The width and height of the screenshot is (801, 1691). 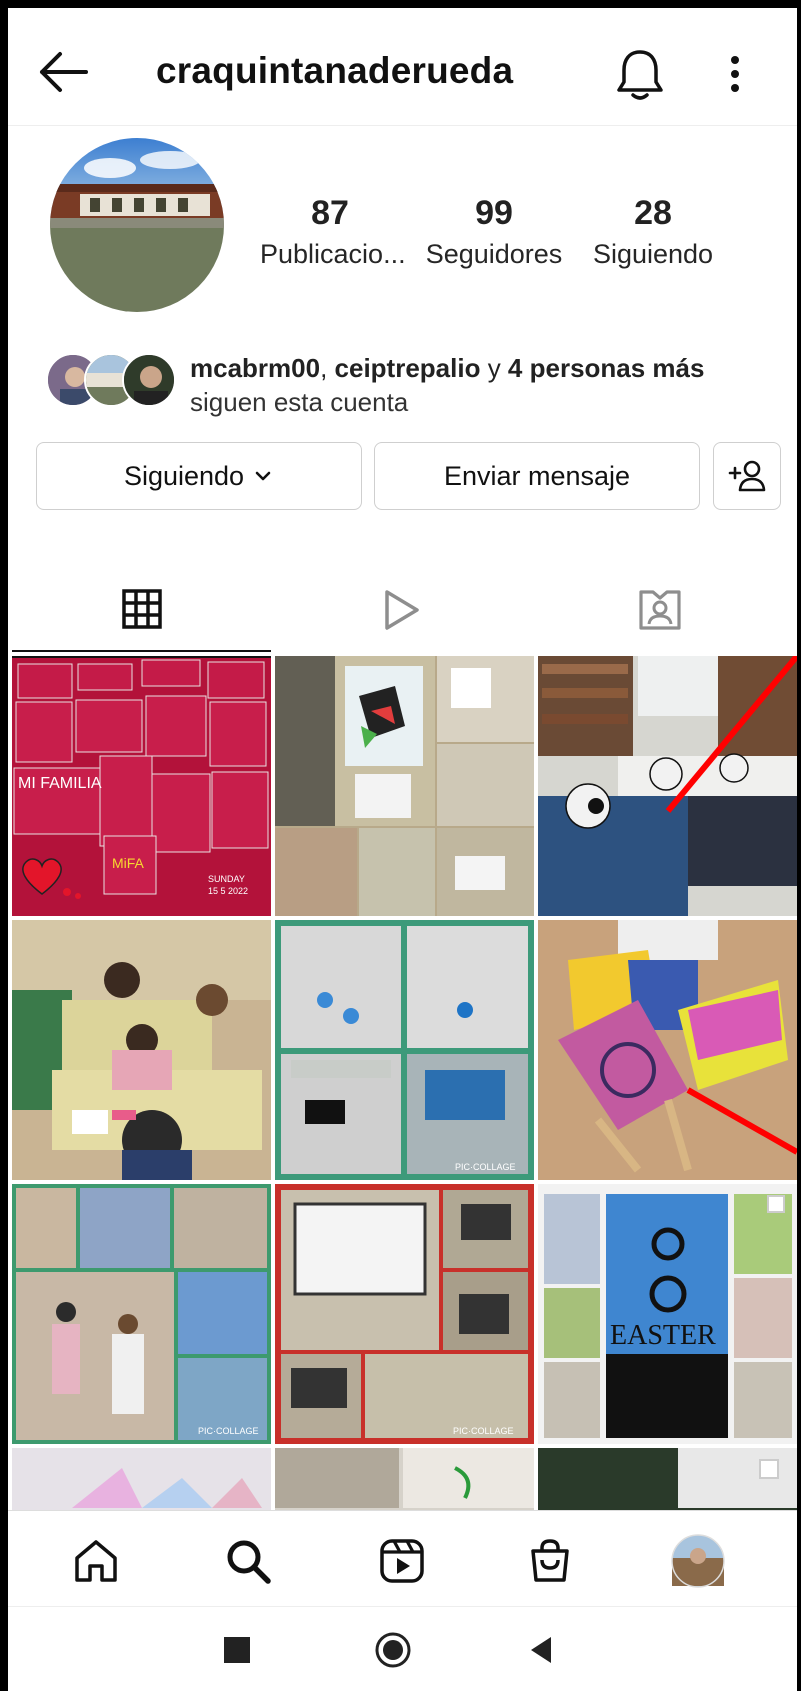 I want to click on recents-button, so click(x=237, y=1650).